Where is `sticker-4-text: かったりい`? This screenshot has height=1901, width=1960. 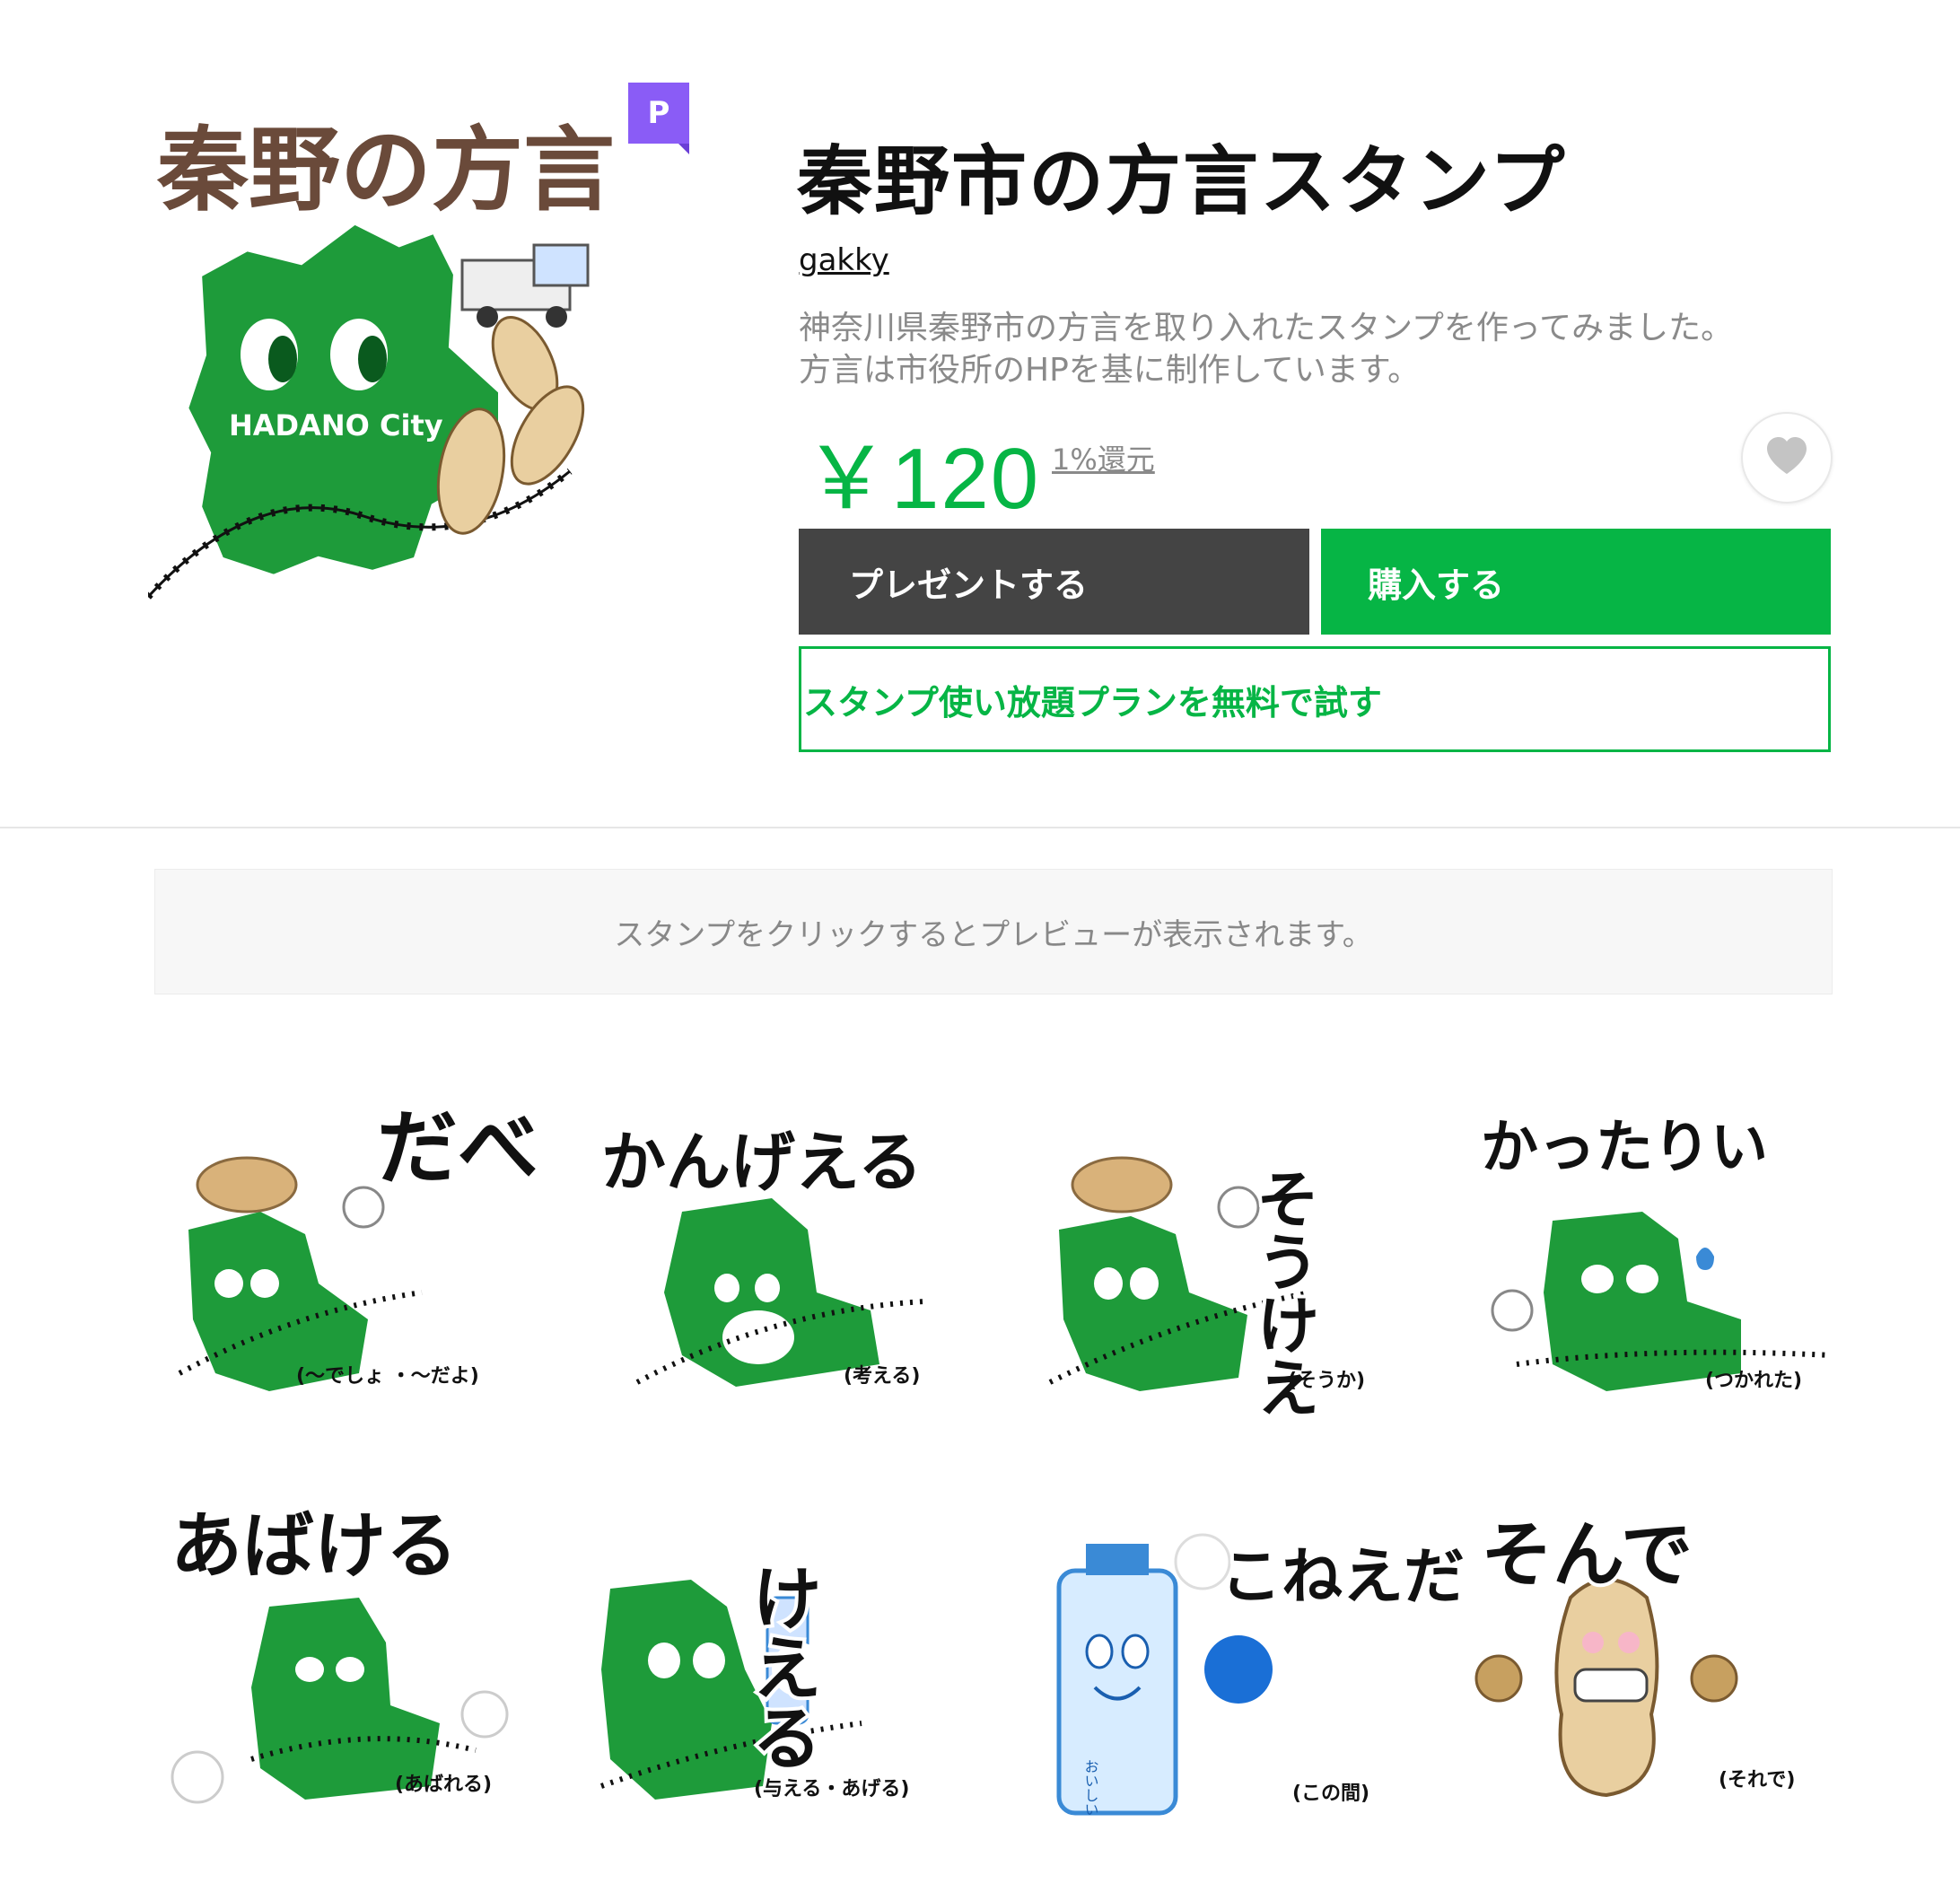 sticker-4-text: かったりい is located at coordinates (1624, 1148).